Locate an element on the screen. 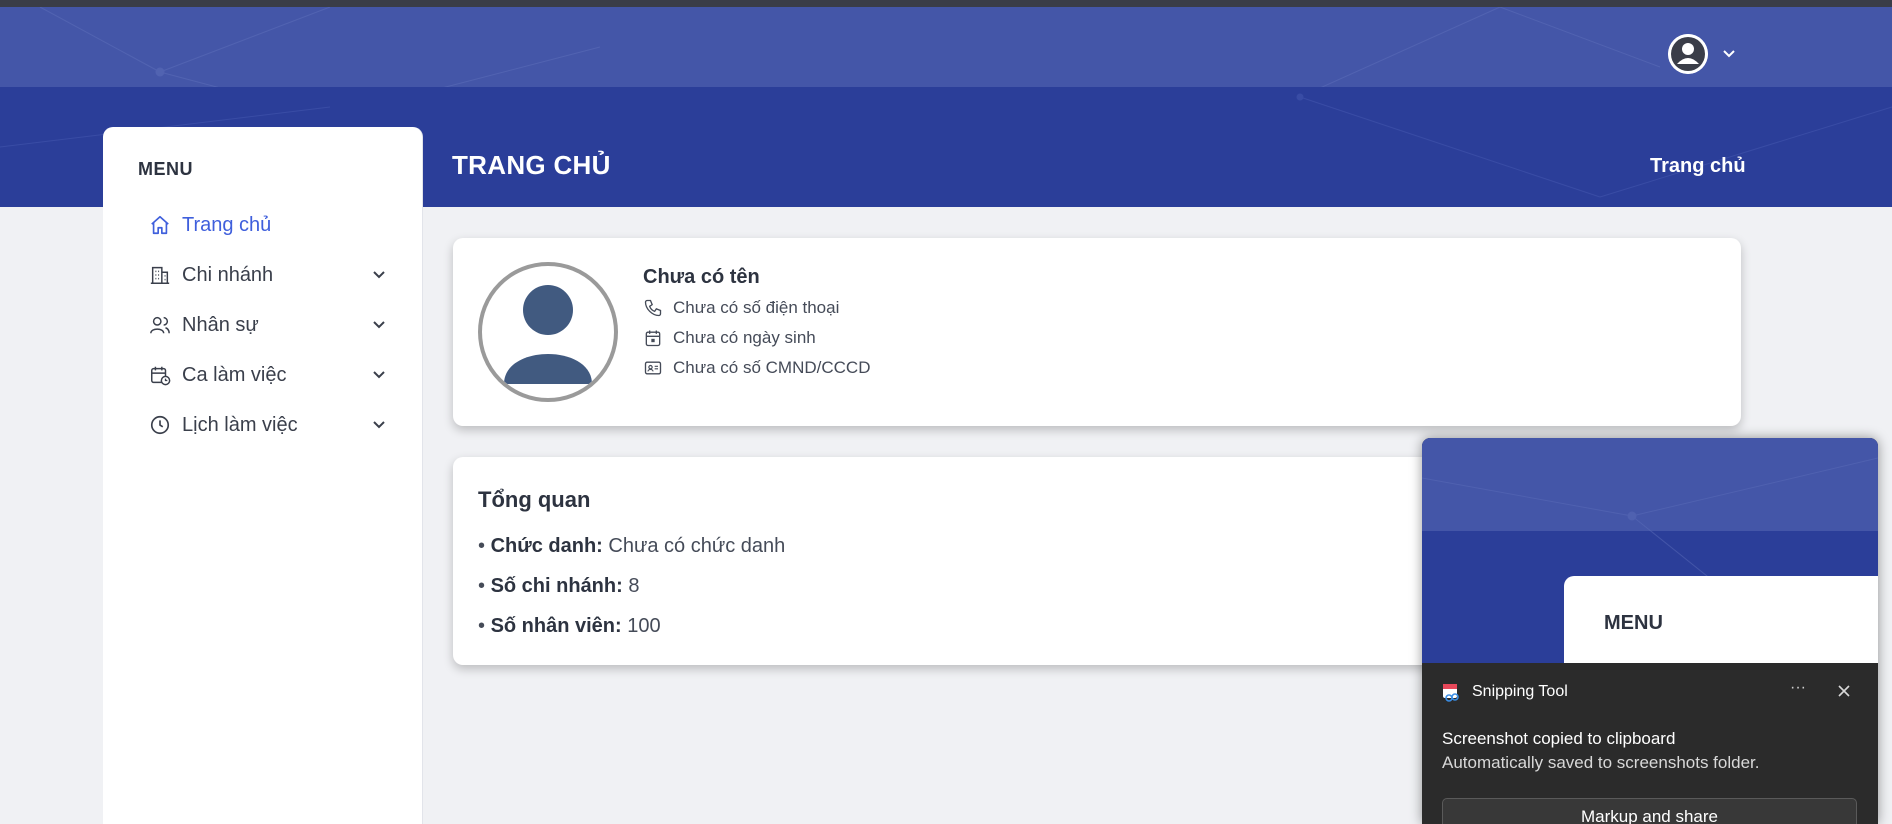  overview-row: • Số chi nhánh: 8 is located at coordinates (559, 586).